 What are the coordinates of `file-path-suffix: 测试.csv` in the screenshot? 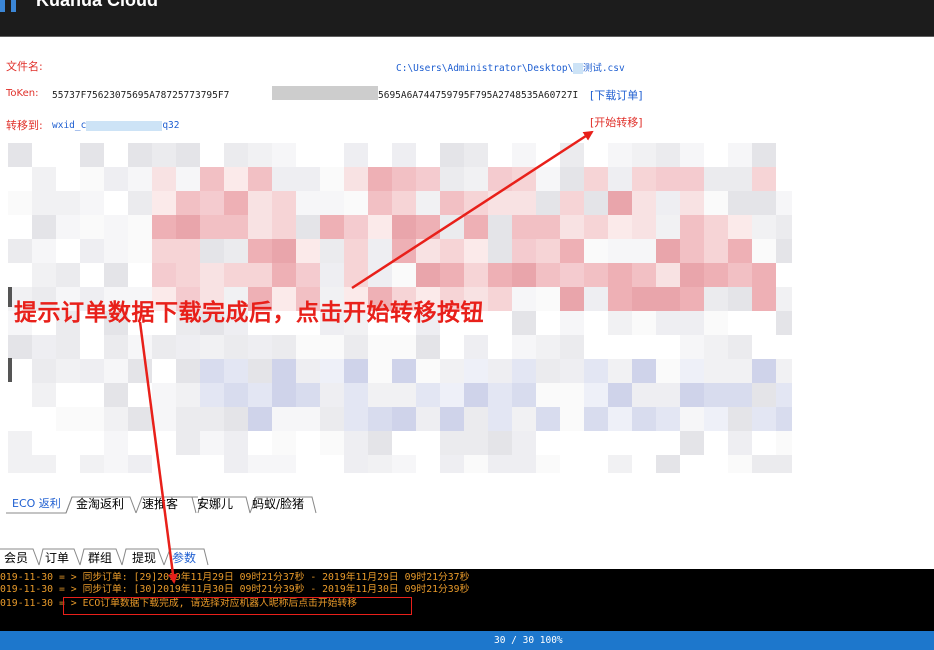 It's located at (603, 68).